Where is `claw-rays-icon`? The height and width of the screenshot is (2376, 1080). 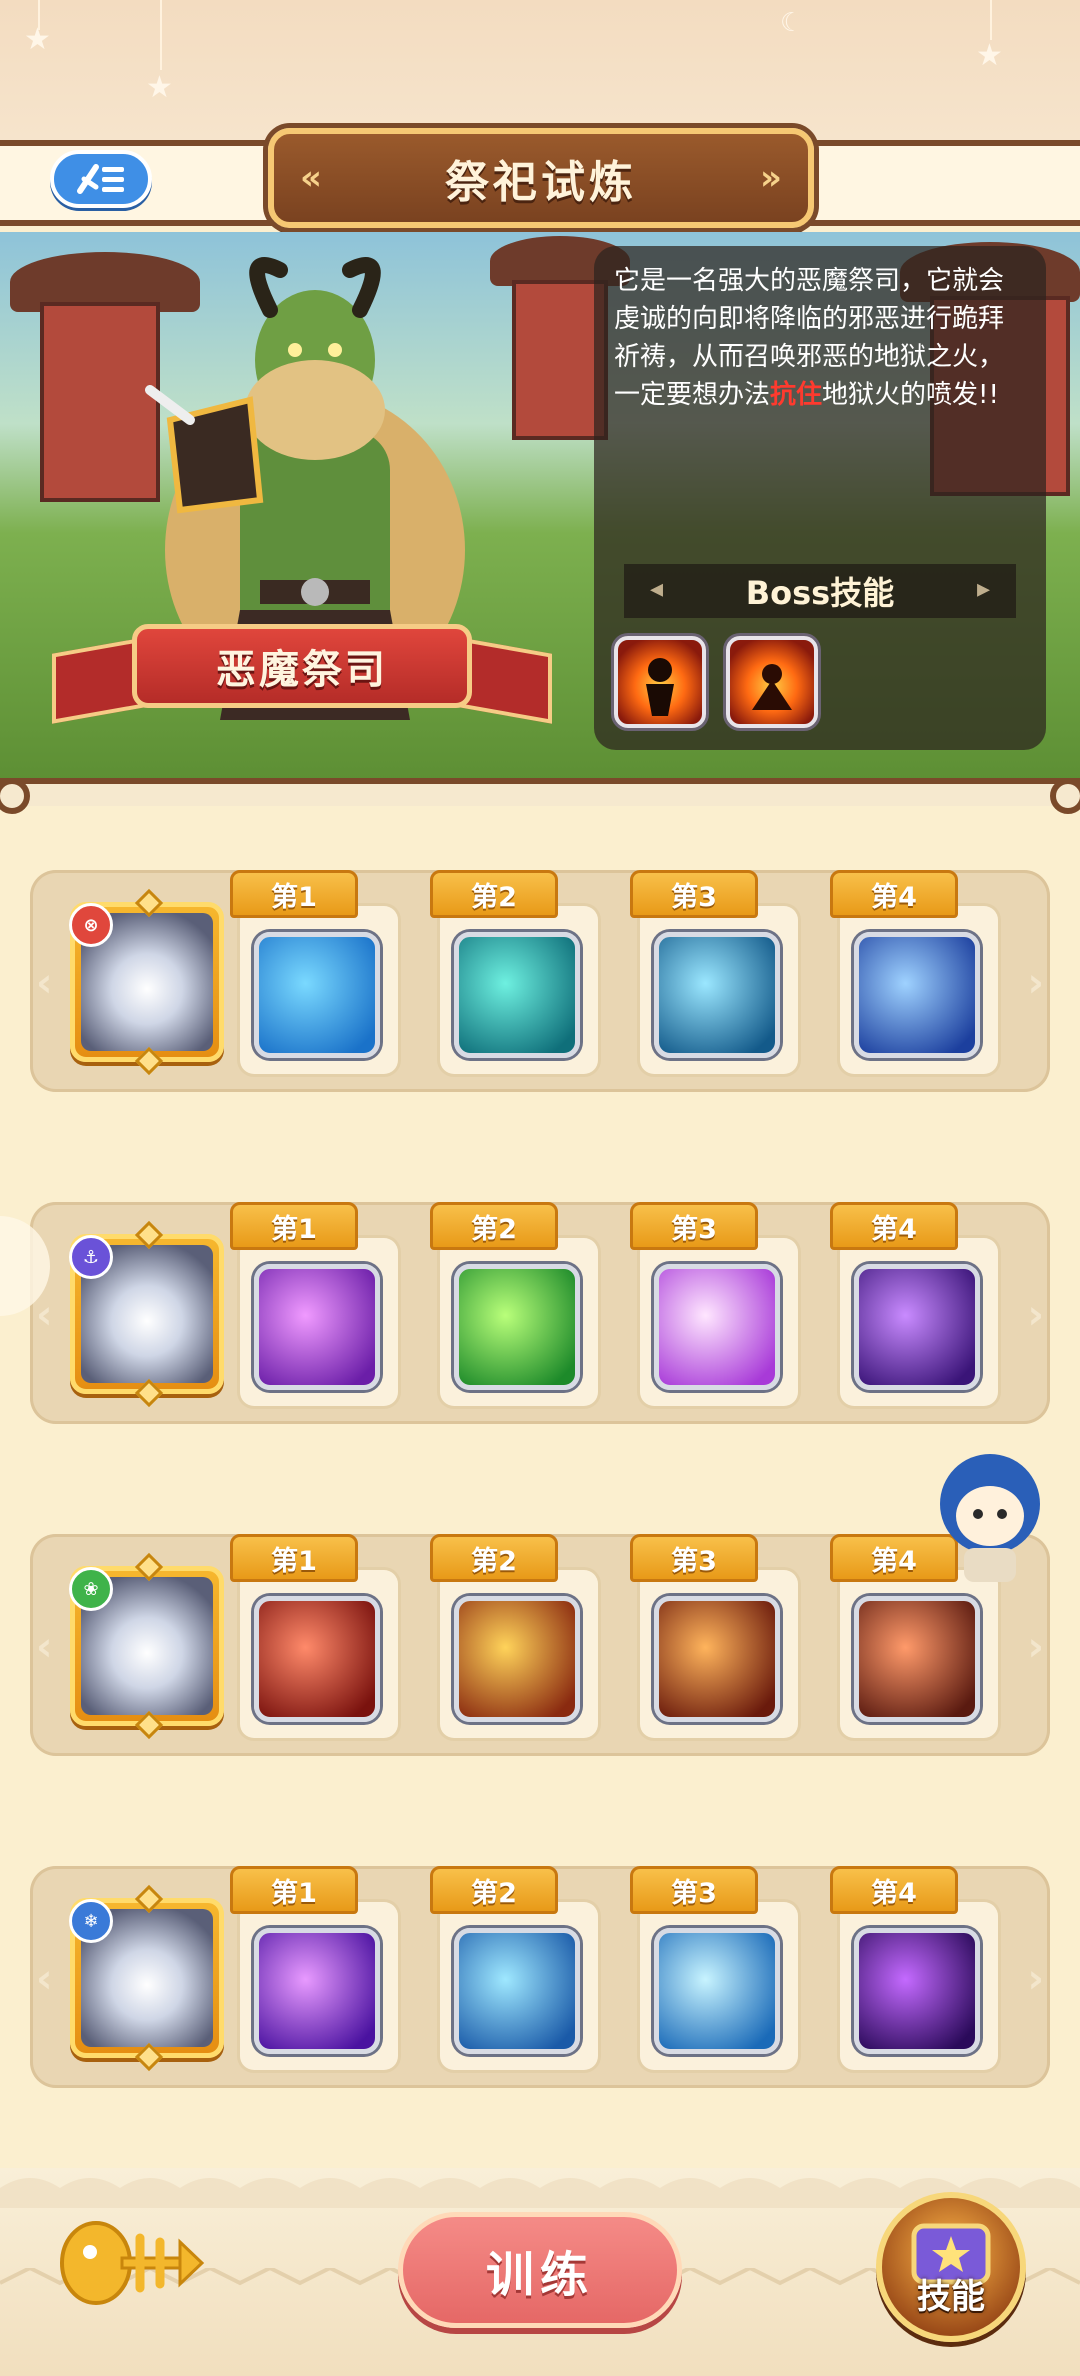
claw-rays-icon is located at coordinates (717, 1659).